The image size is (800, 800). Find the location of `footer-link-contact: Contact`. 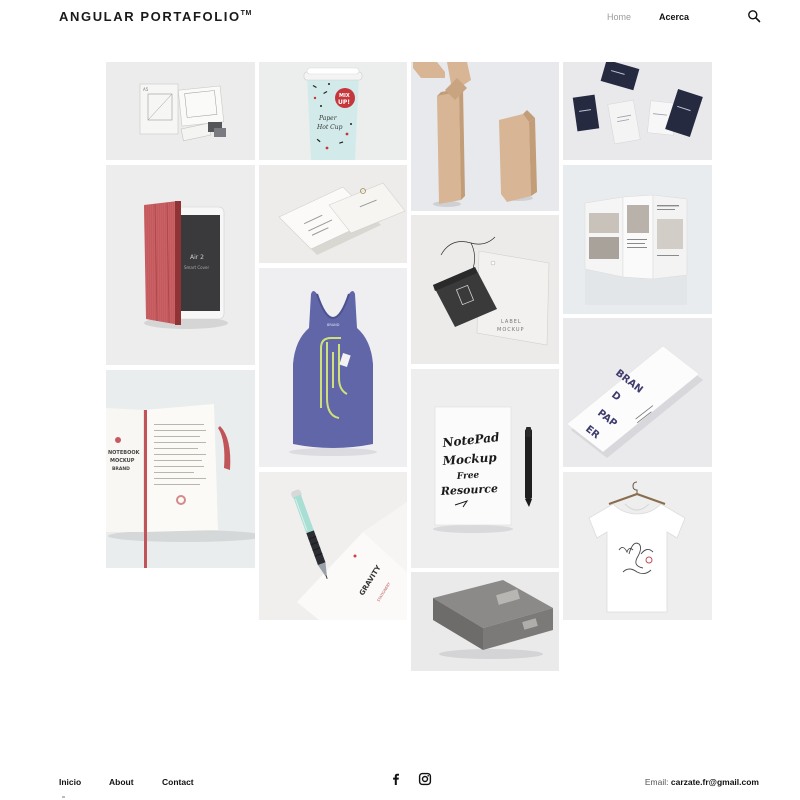

footer-link-contact: Contact is located at coordinates (178, 782).